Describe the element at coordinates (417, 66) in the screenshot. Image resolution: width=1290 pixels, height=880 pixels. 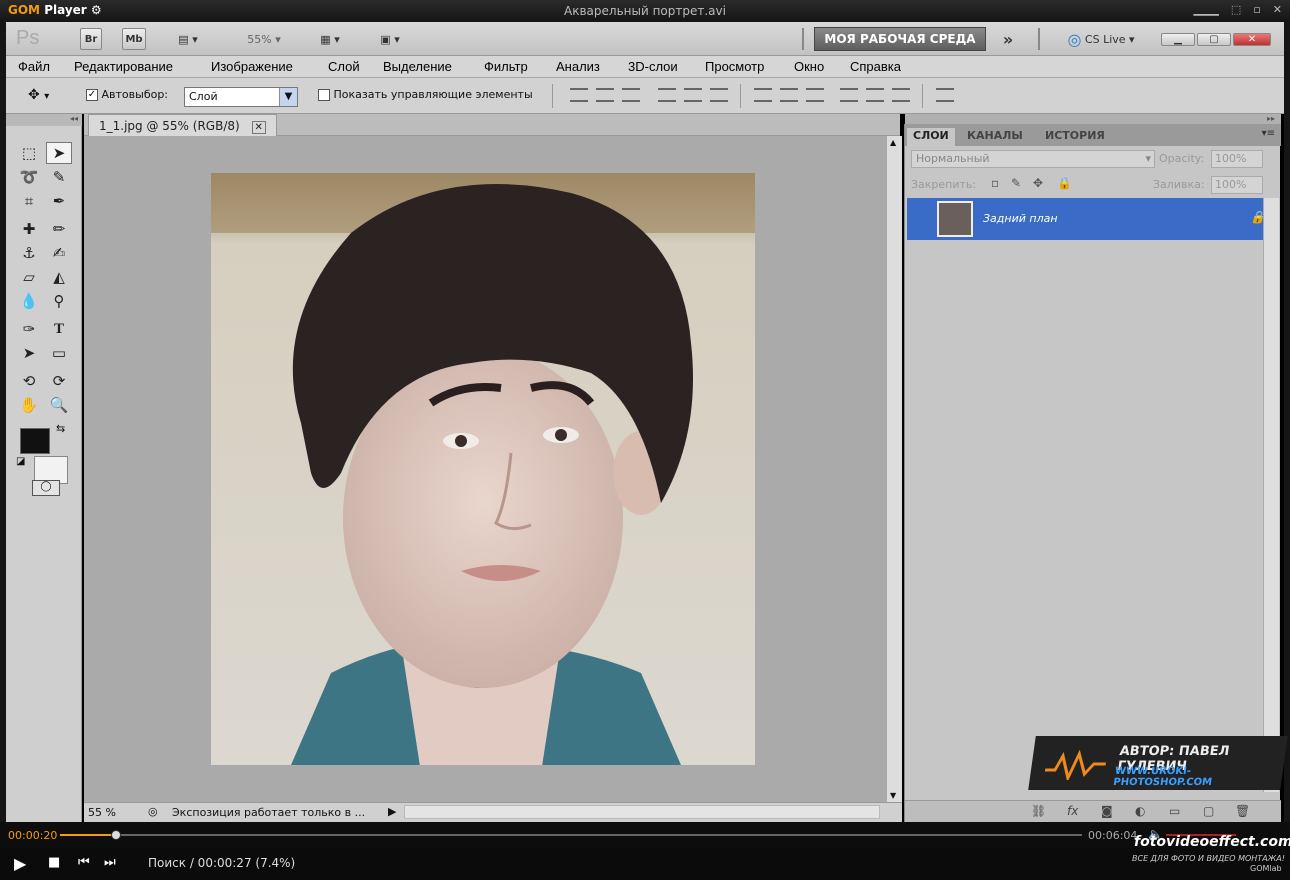
I see `menu-select: Выделение` at that location.